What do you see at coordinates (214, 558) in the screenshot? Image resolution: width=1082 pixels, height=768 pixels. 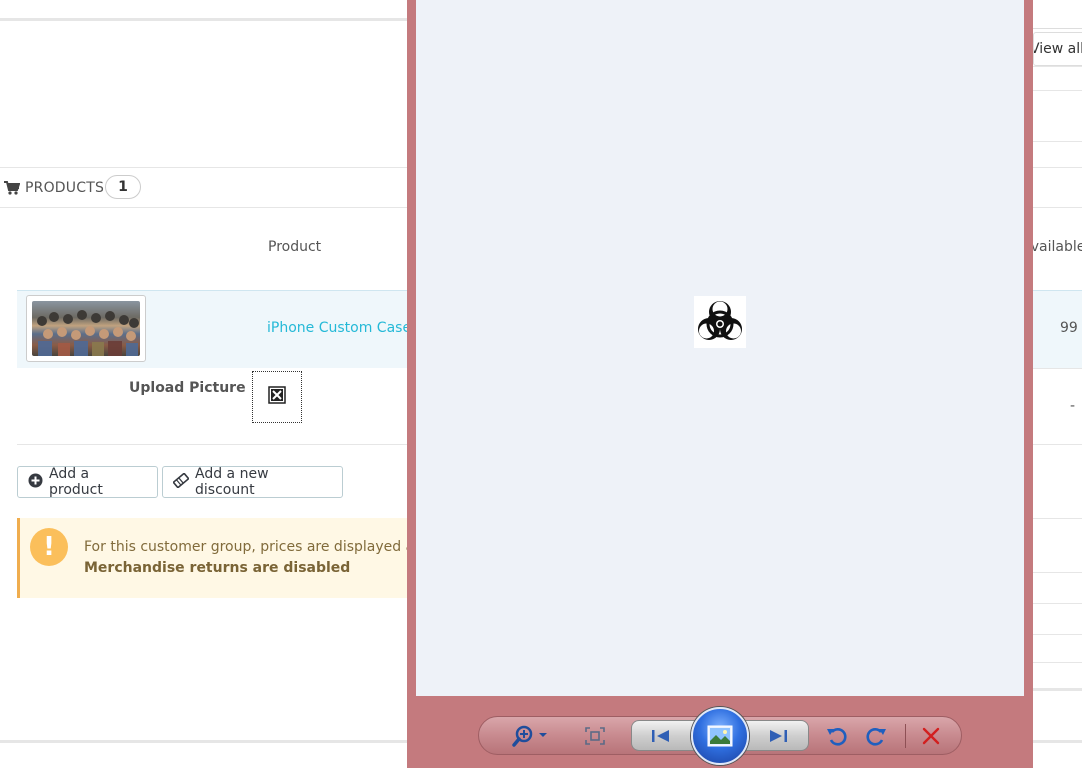 I see `info-alert` at bounding box center [214, 558].